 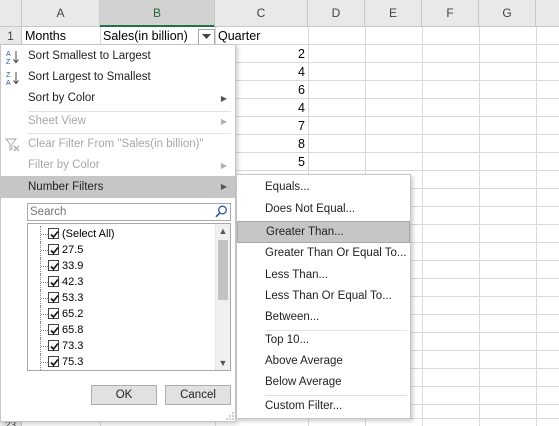 I want to click on column-header-a: A, so click(x=61, y=13).